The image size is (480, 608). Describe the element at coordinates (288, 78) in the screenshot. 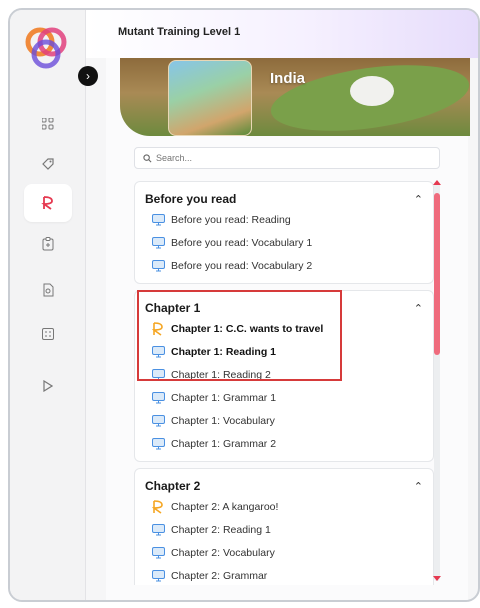

I see `banner-title: India` at that location.